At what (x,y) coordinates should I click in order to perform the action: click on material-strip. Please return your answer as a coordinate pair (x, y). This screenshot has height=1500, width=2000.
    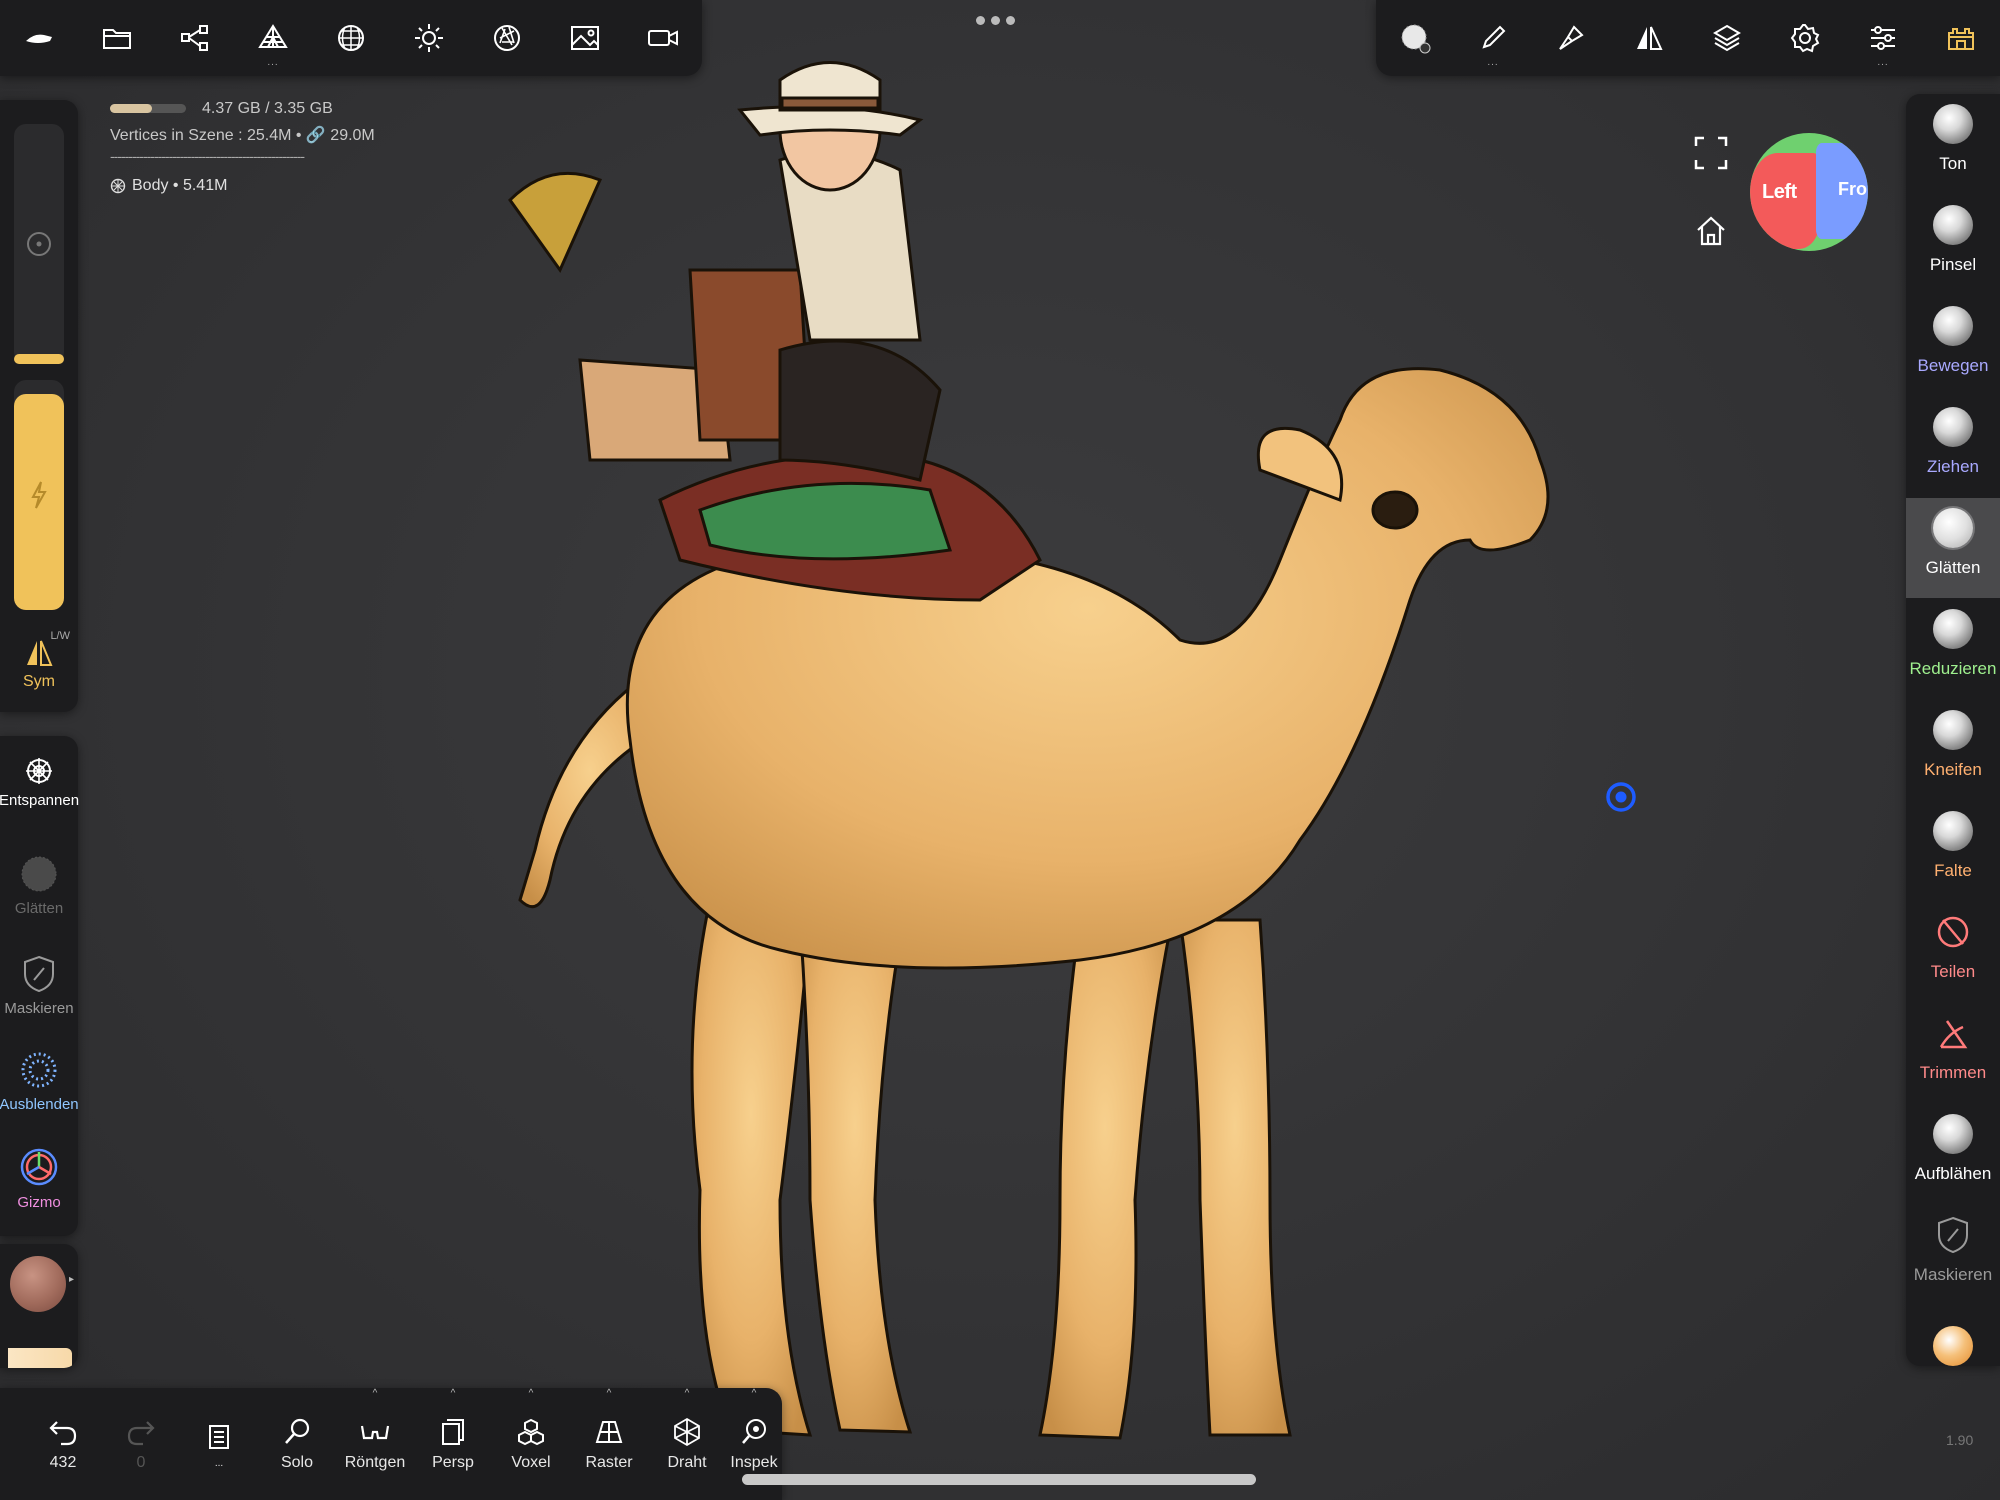
    Looking at the image, I should click on (40, 1358).